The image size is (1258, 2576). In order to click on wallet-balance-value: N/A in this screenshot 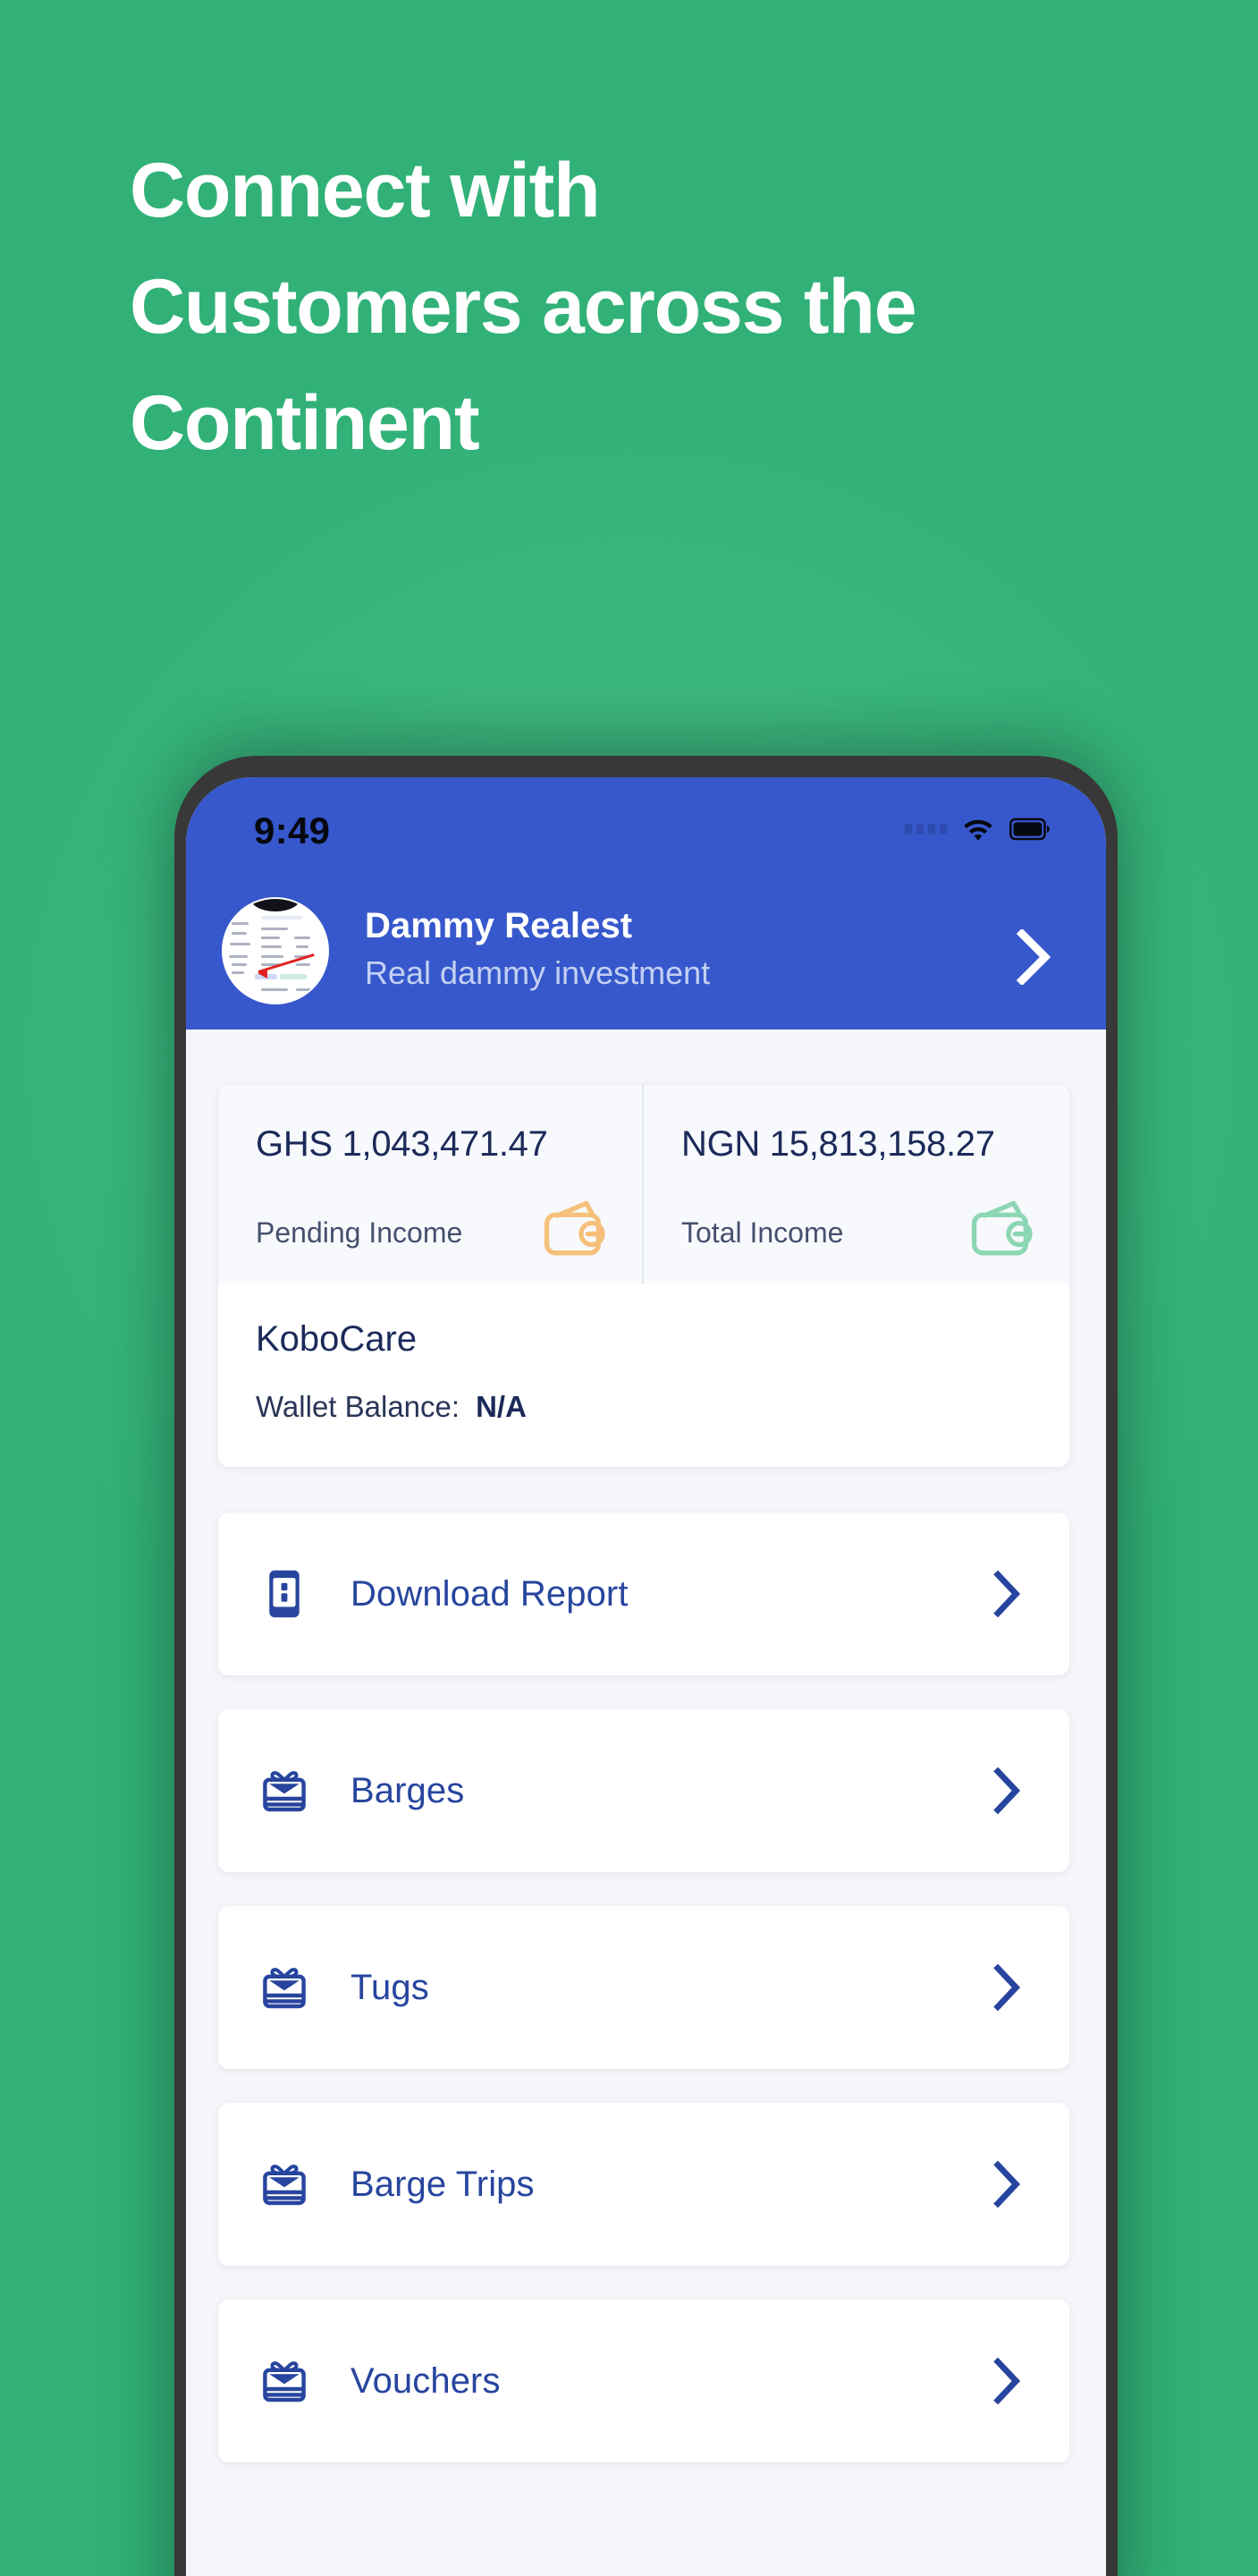, I will do `click(501, 1406)`.